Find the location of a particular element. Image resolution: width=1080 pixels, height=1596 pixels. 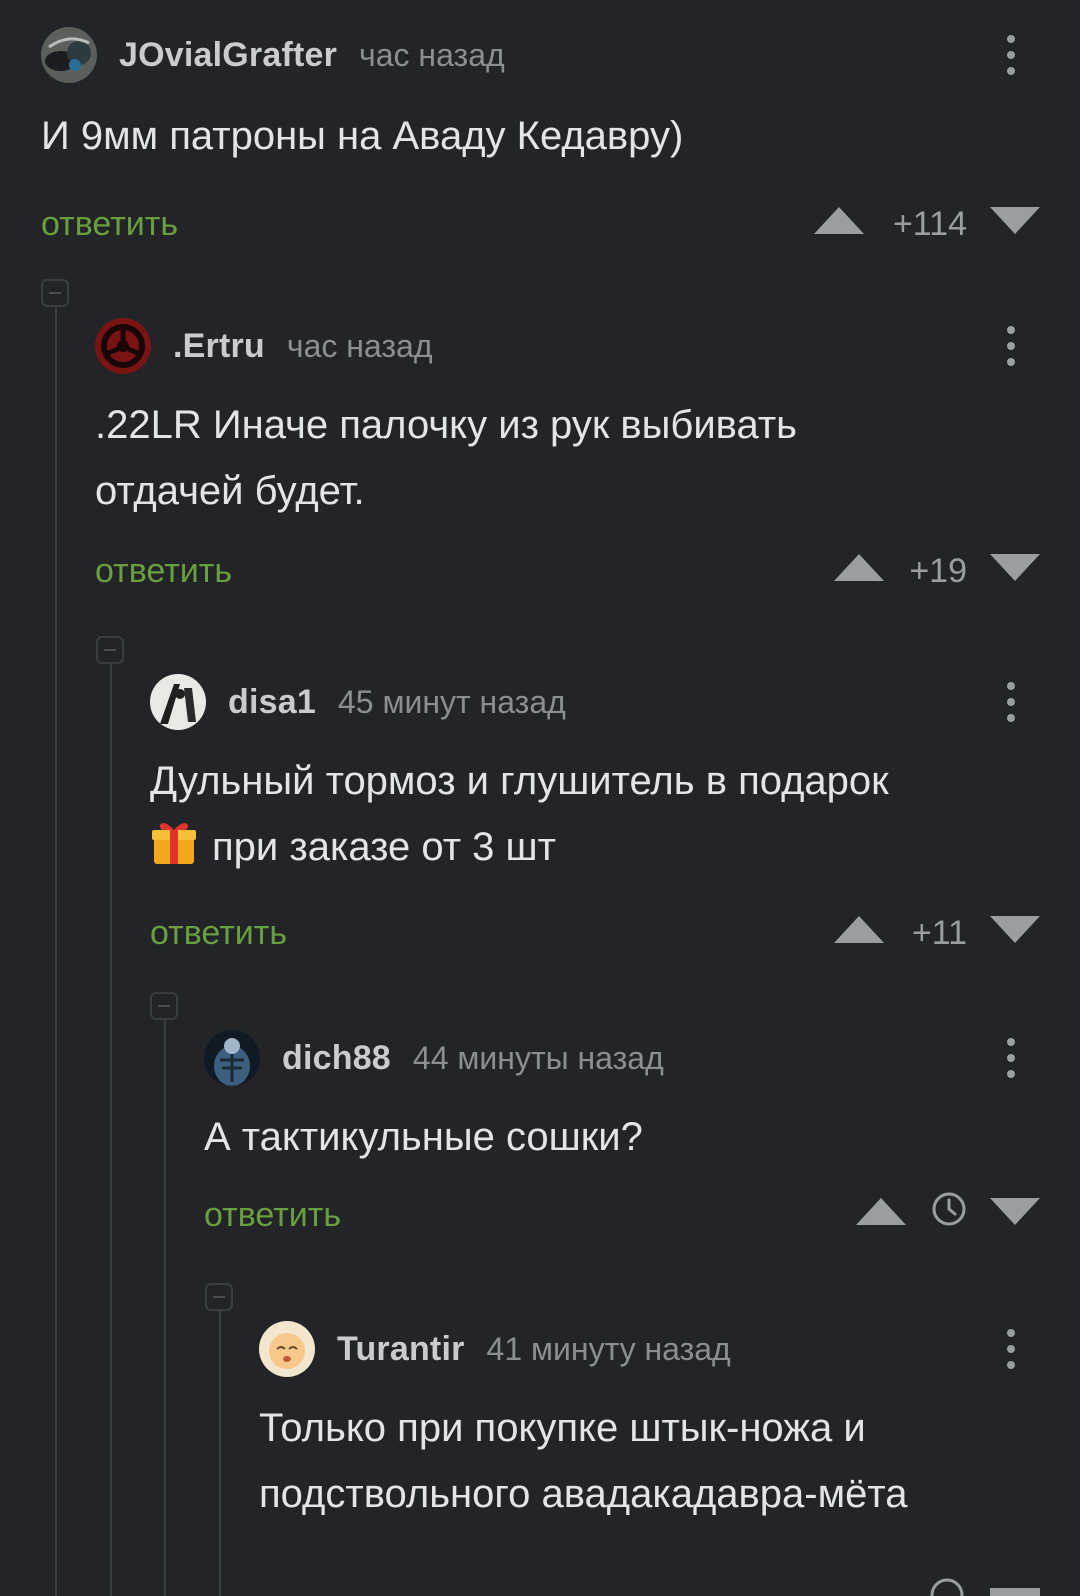

vote-score: +114 is located at coordinates (929, 224).